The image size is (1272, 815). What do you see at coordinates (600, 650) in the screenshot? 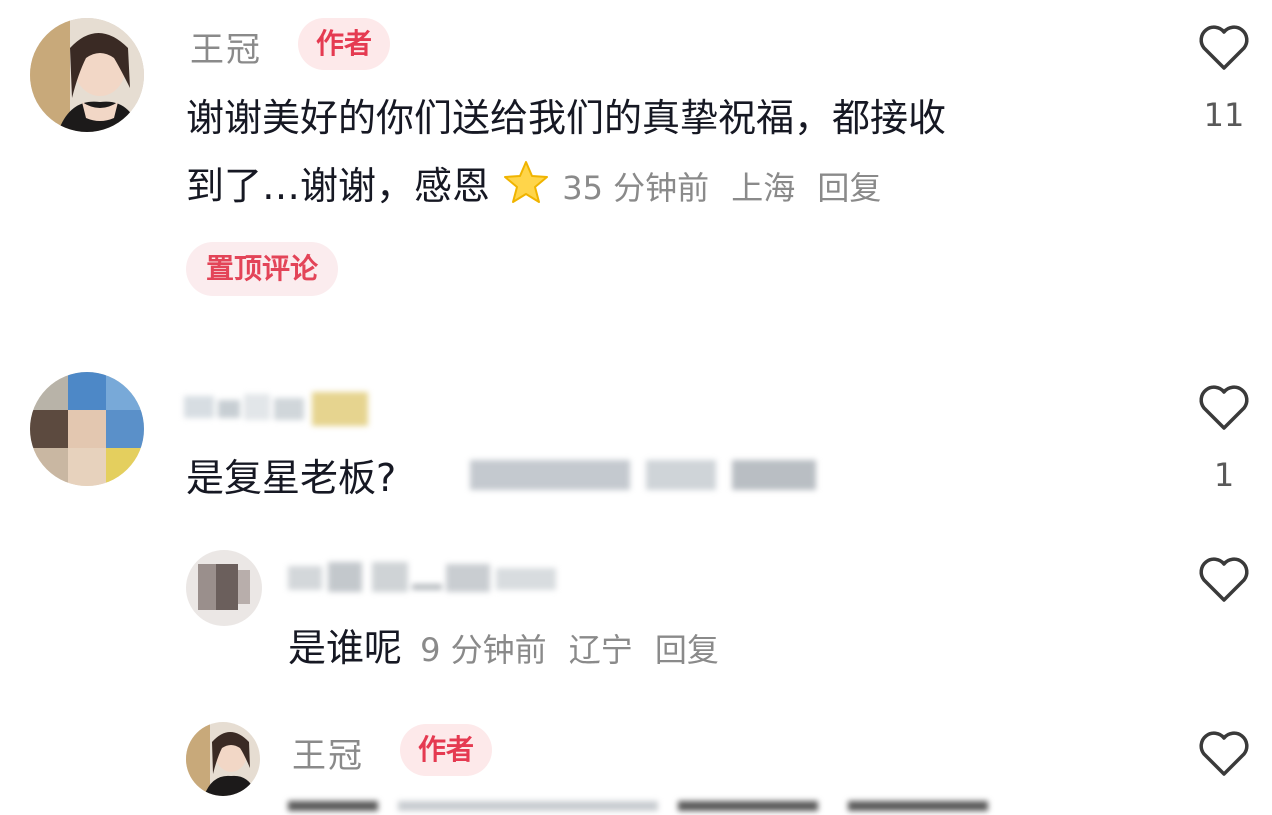
I see `reply-location: 辽宁` at bounding box center [600, 650].